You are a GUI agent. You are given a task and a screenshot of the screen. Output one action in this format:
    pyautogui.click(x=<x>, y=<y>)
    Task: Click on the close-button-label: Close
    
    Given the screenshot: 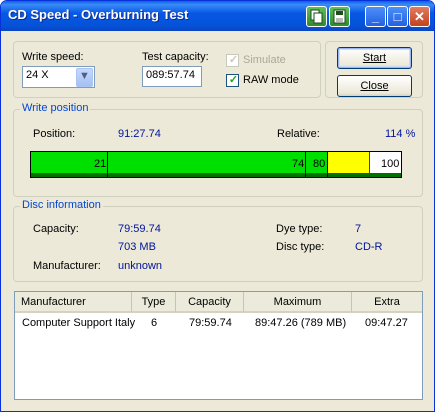 What is the action you would take?
    pyautogui.click(x=374, y=86)
    